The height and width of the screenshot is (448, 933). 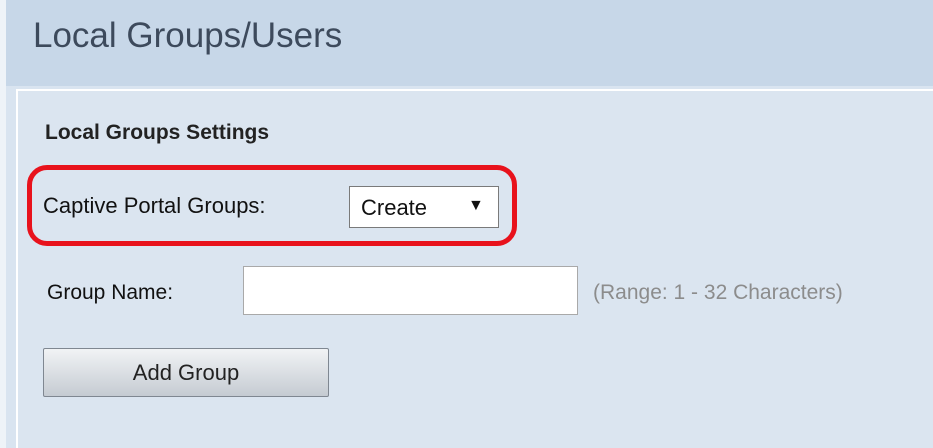 What do you see at coordinates (3, 224) in the screenshot?
I see `left-edge` at bounding box center [3, 224].